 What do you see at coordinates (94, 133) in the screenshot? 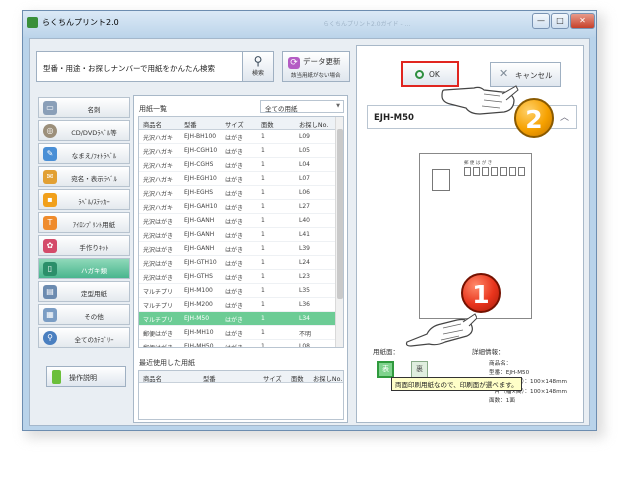
I see `sidebar-item-label: CD/DVDﾗﾍﾞﾙ等` at bounding box center [94, 133].